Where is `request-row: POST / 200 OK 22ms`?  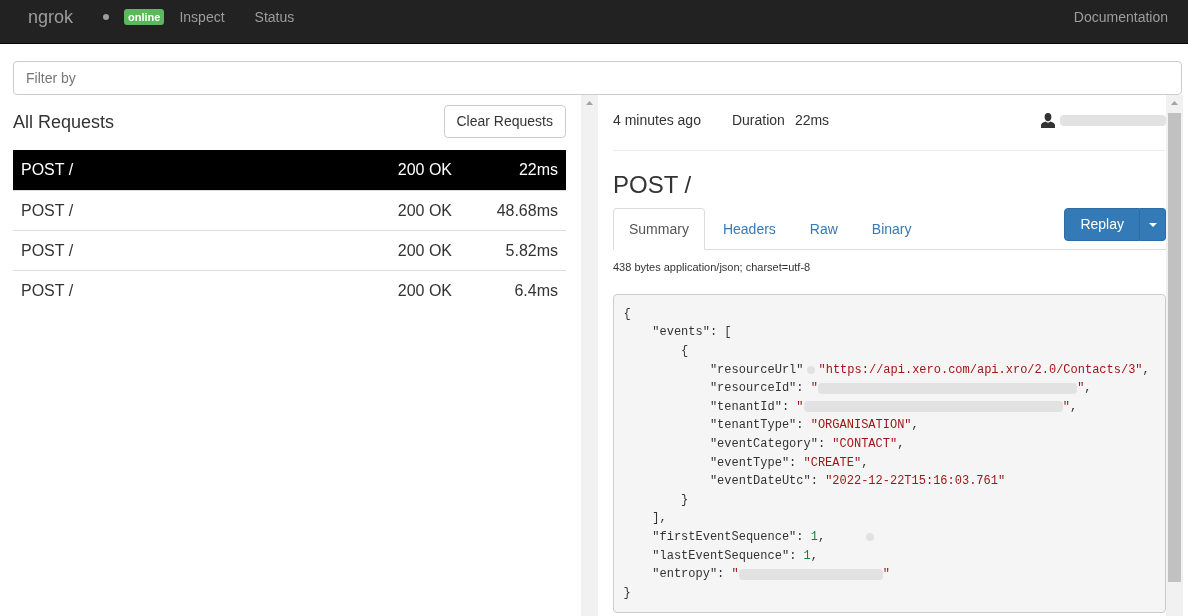 request-row: POST / 200 OK 22ms is located at coordinates (289, 170).